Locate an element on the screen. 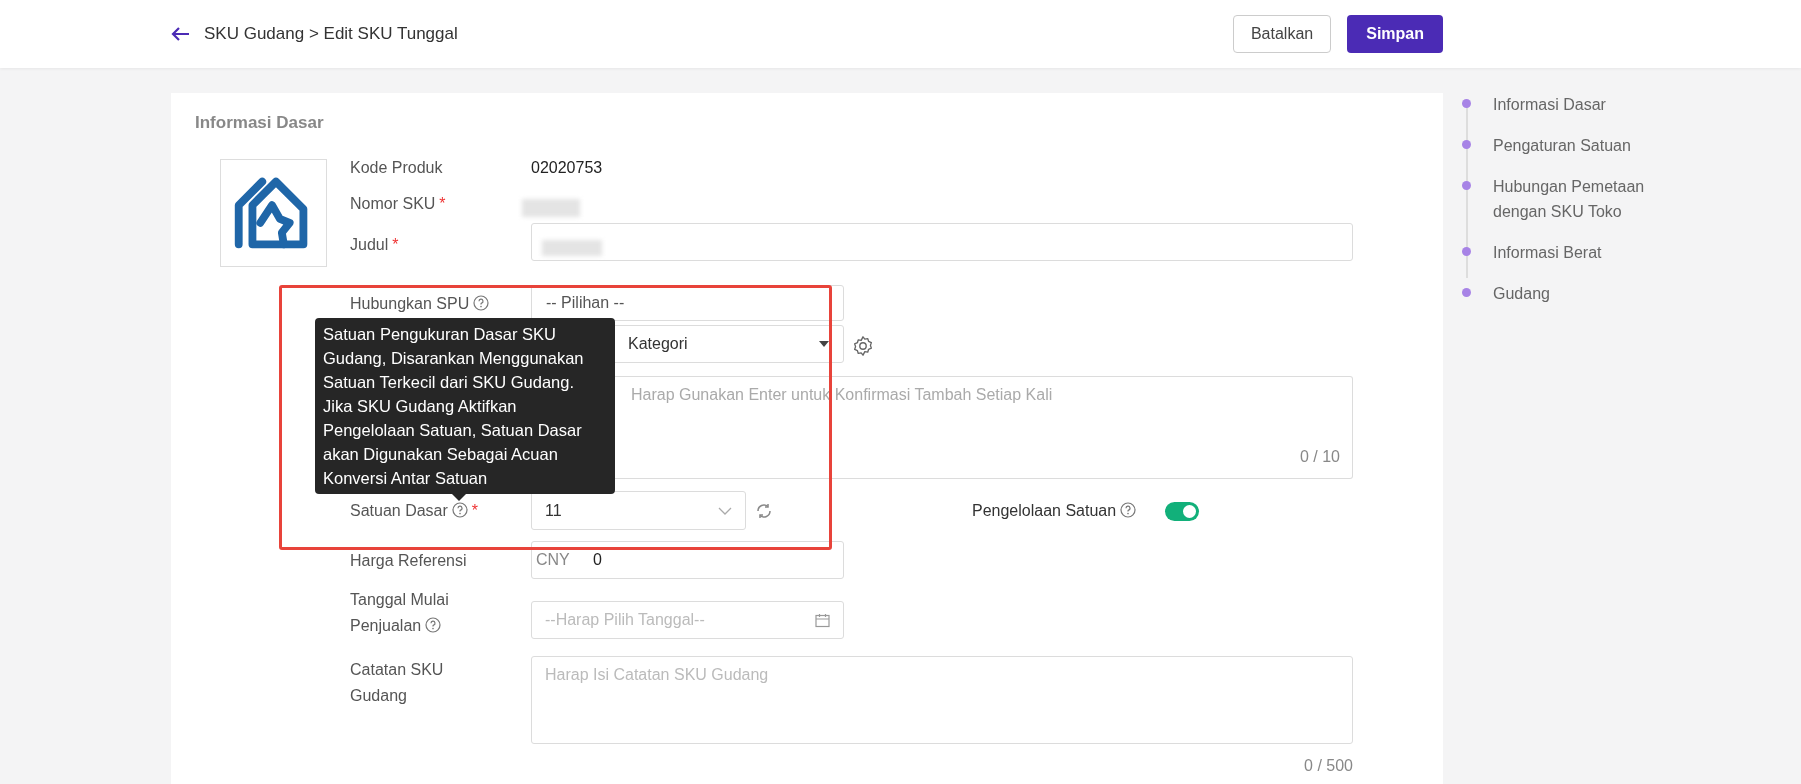 This screenshot has height=784, width=1801. cancel-button: Batalkan is located at coordinates (1282, 34).